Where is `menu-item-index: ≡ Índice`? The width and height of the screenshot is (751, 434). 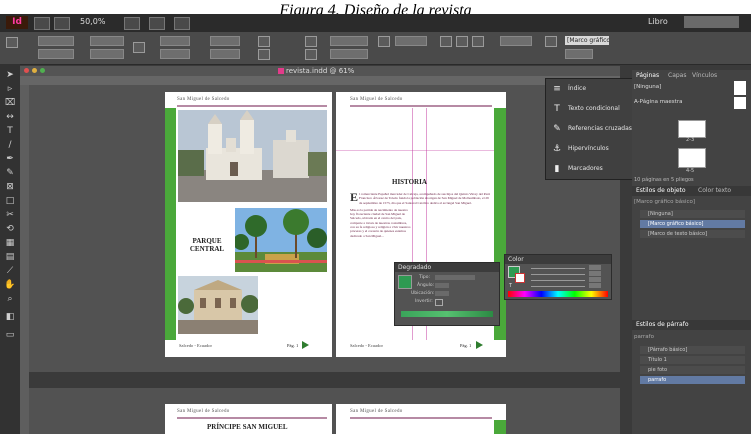 menu-item-index: ≡ Índice is located at coordinates (591, 89).